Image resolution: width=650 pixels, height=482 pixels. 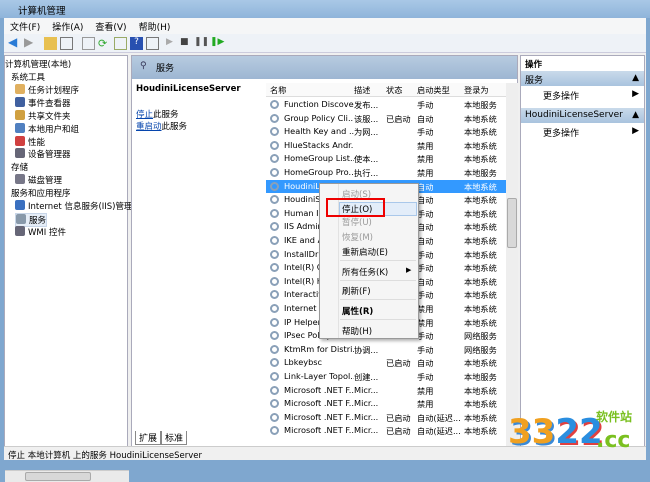 I want to click on menu-help: 帮助(H), so click(x=155, y=25).